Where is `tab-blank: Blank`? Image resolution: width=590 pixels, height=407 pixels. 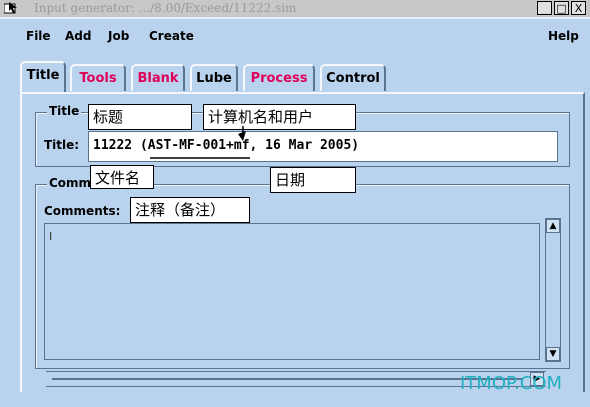 tab-blank: Blank is located at coordinates (158, 77).